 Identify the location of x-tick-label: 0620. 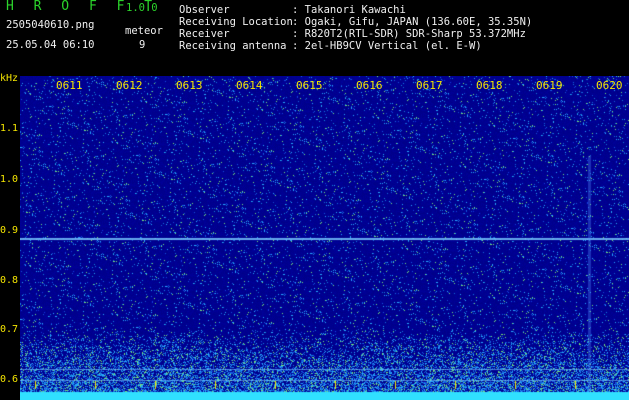
(609, 85).